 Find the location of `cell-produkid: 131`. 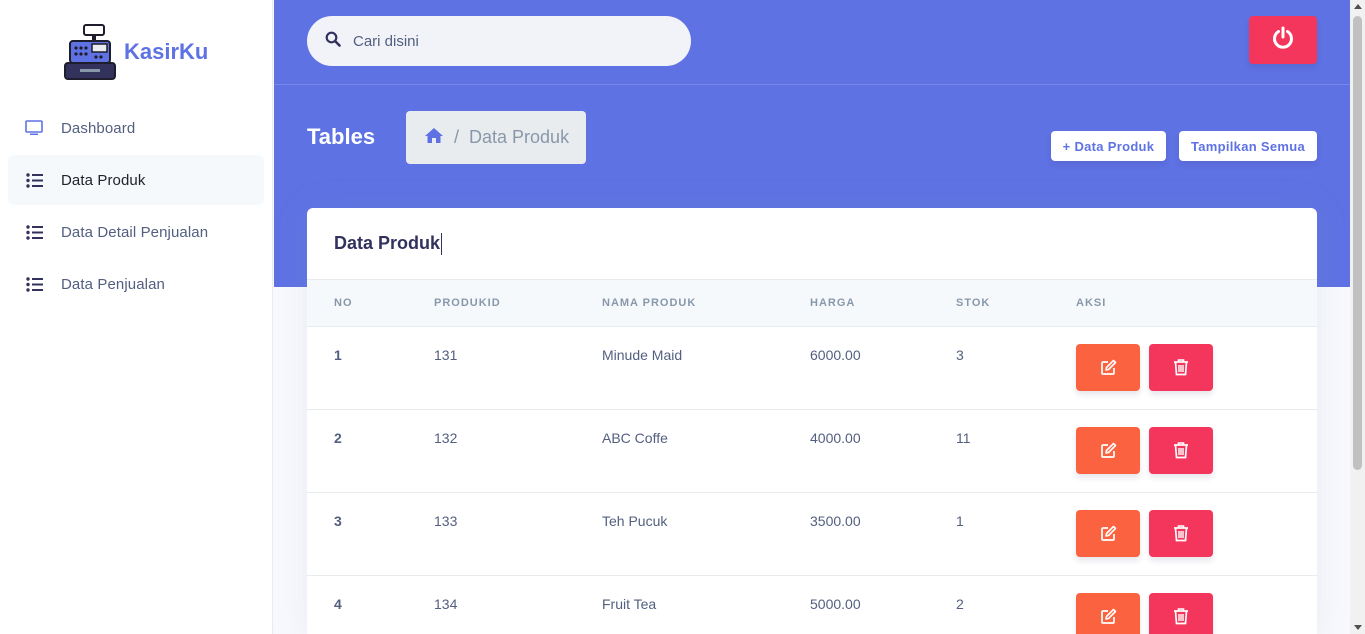

cell-produkid: 131 is located at coordinates (446, 354).